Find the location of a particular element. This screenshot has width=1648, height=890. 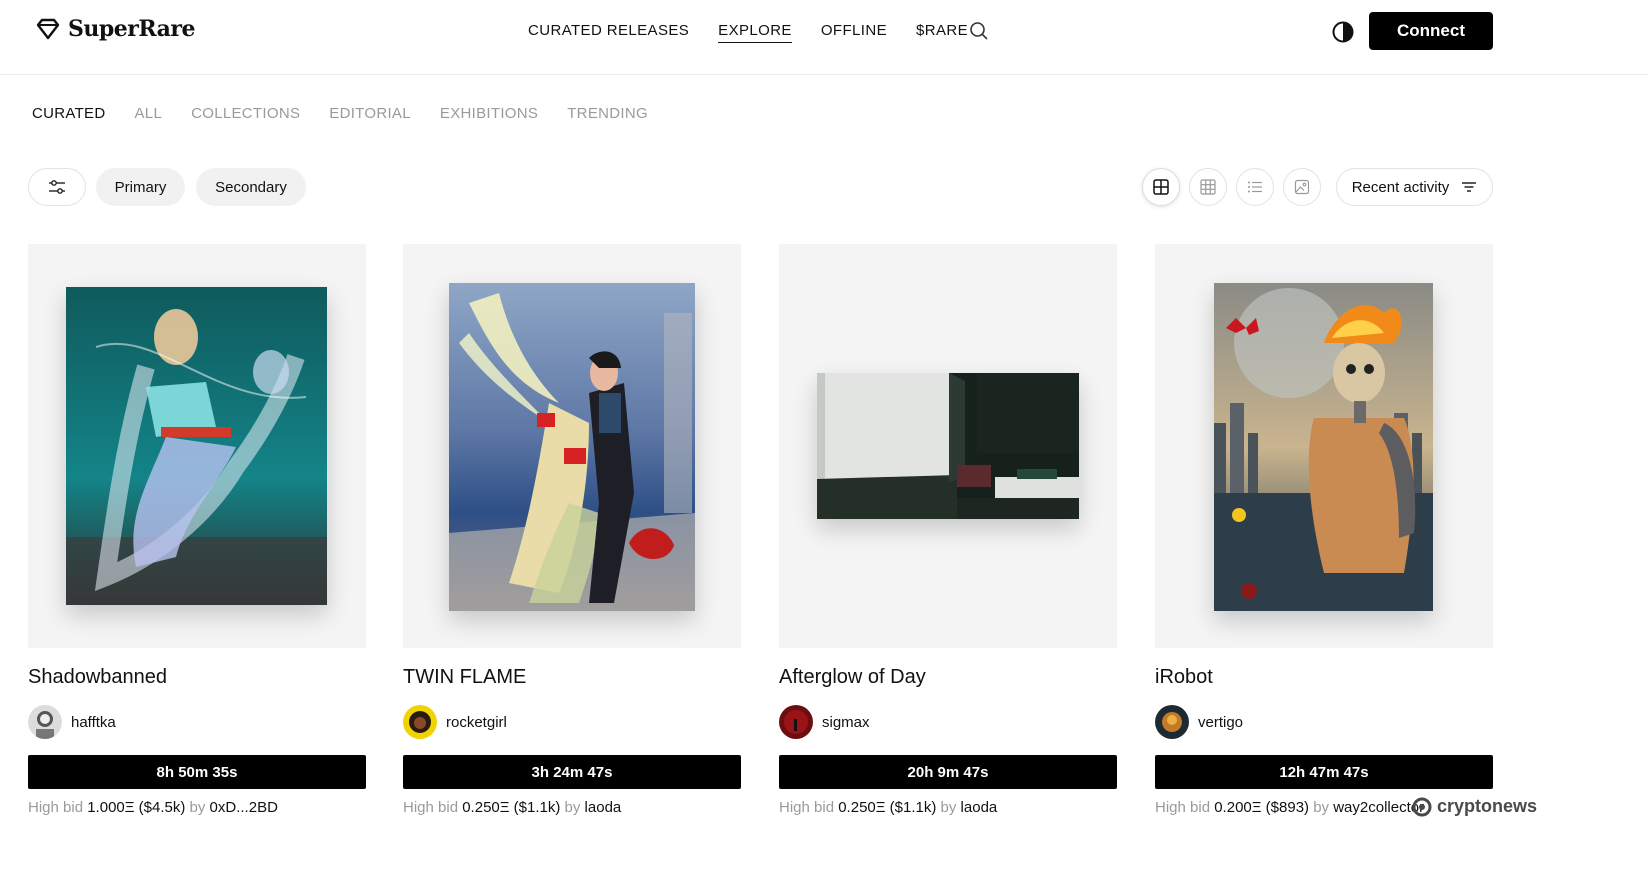

high-bid-info: High bid 1.000Ξ ($4.5k) by 0xD...2BD is located at coordinates (153, 807).